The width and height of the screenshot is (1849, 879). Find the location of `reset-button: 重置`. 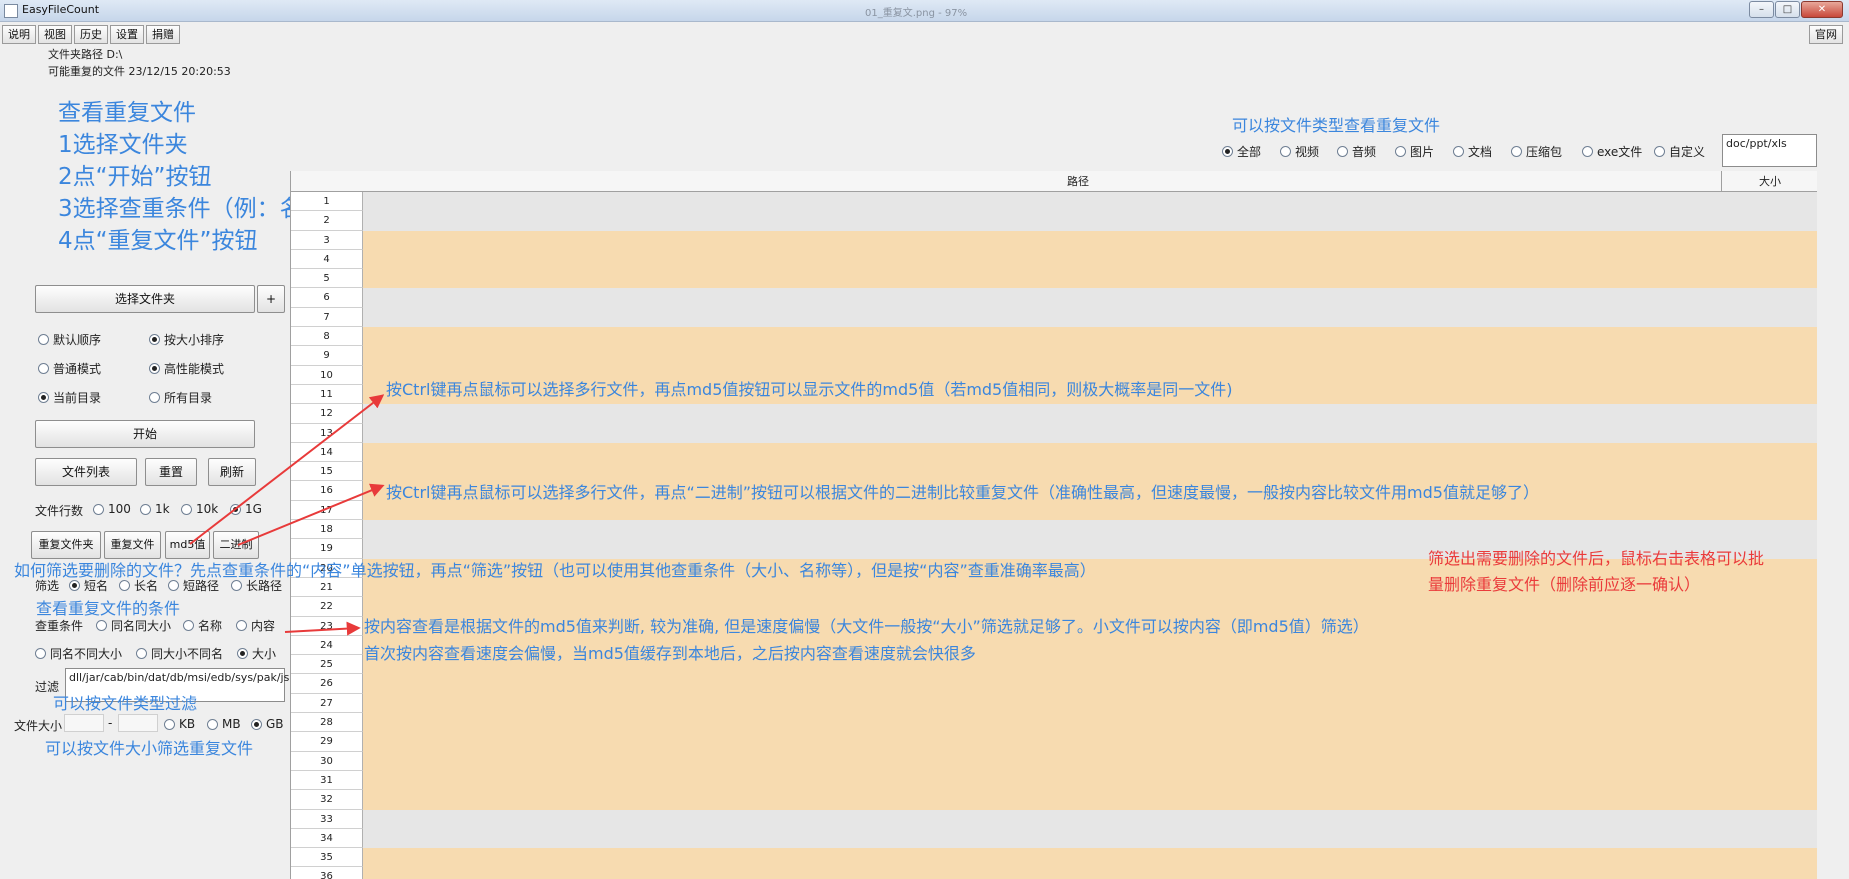

reset-button: 重置 is located at coordinates (171, 472).